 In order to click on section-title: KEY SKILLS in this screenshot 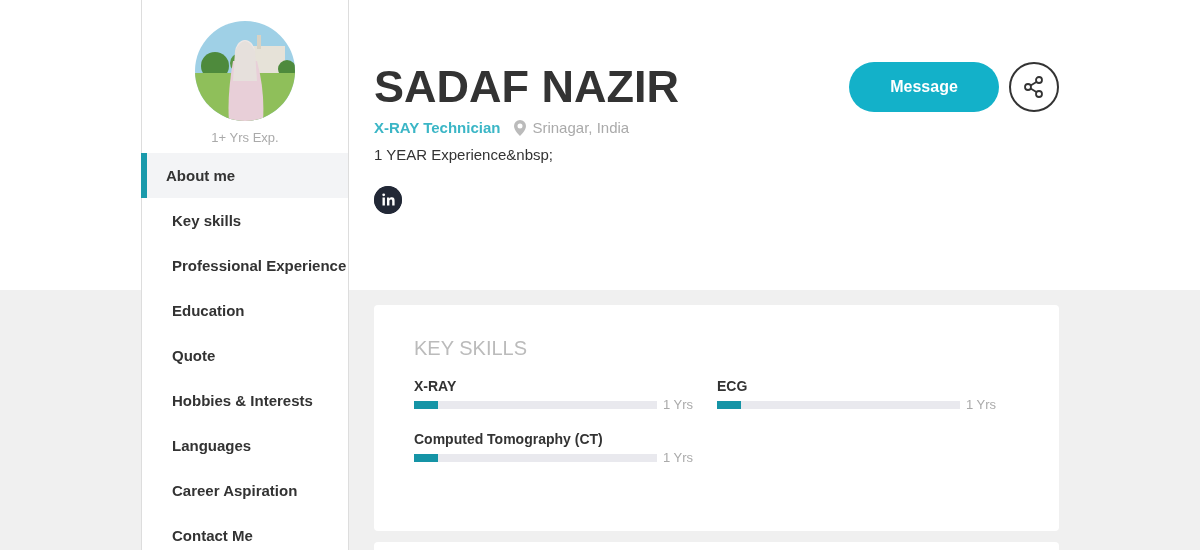, I will do `click(471, 348)`.